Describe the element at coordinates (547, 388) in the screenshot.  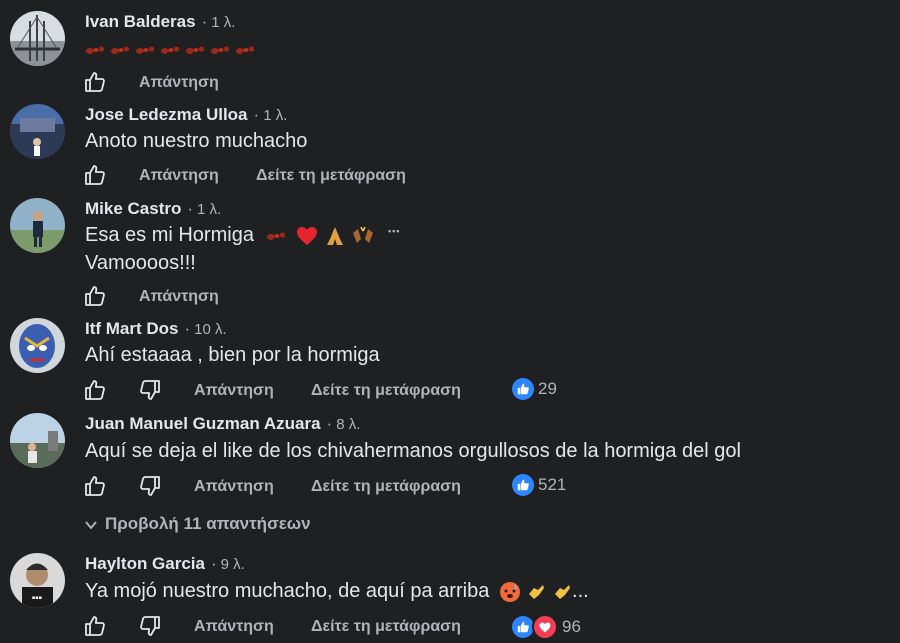
I see `reaction-count: 29` at that location.